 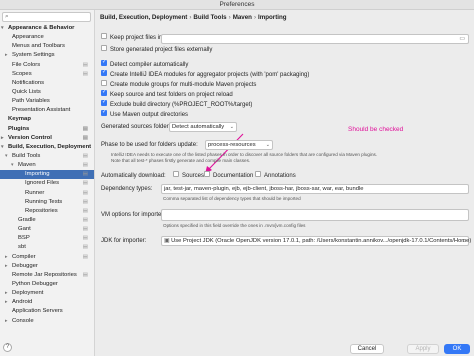 What do you see at coordinates (258, 174) in the screenshot?
I see `download-annotations-checkbox` at bounding box center [258, 174].